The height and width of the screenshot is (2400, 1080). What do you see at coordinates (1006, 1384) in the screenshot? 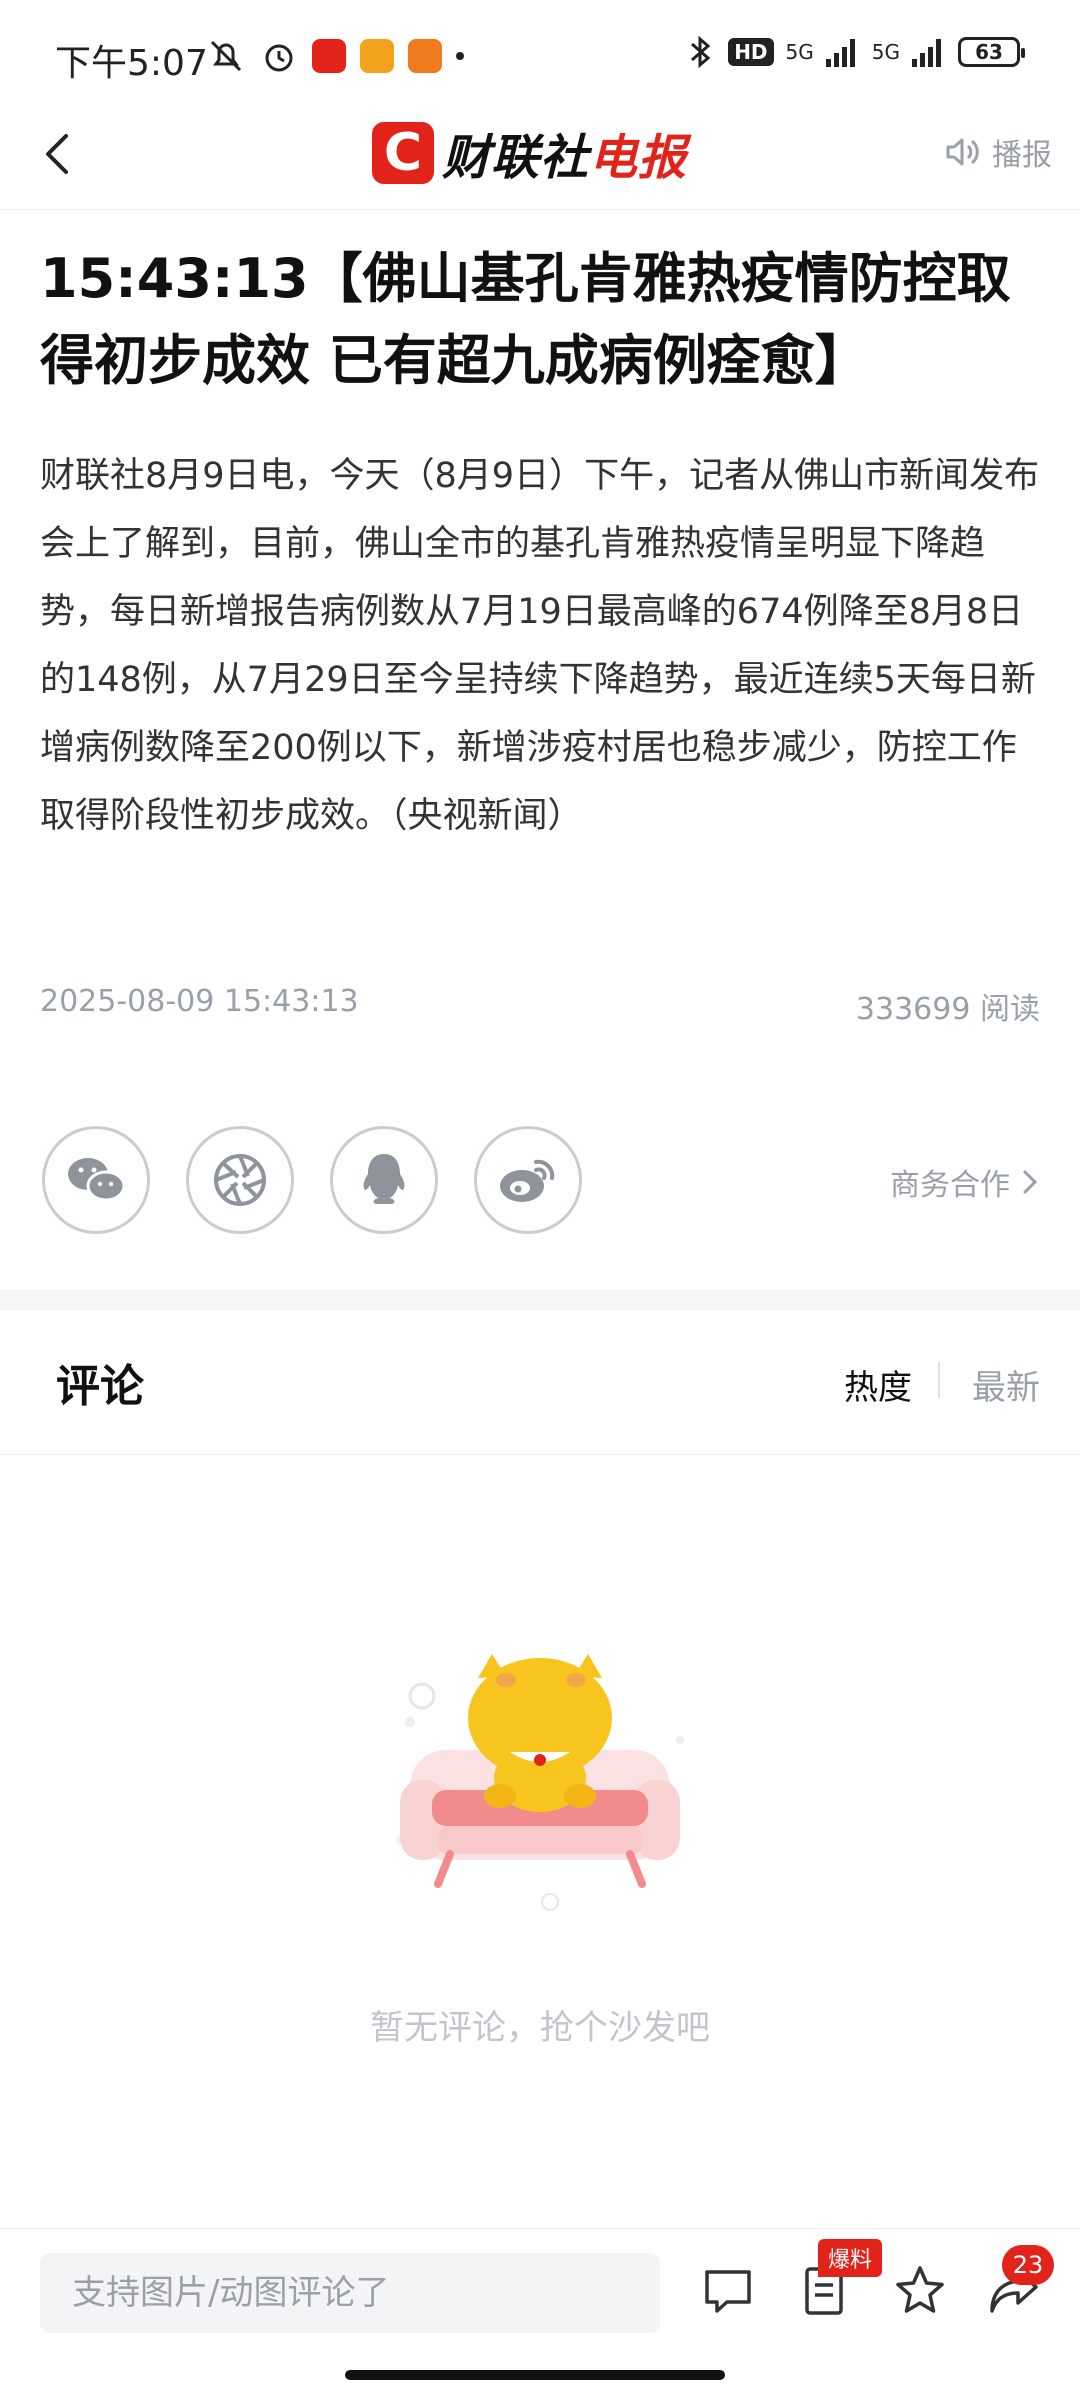
I see `sort-new-tab: 最新` at bounding box center [1006, 1384].